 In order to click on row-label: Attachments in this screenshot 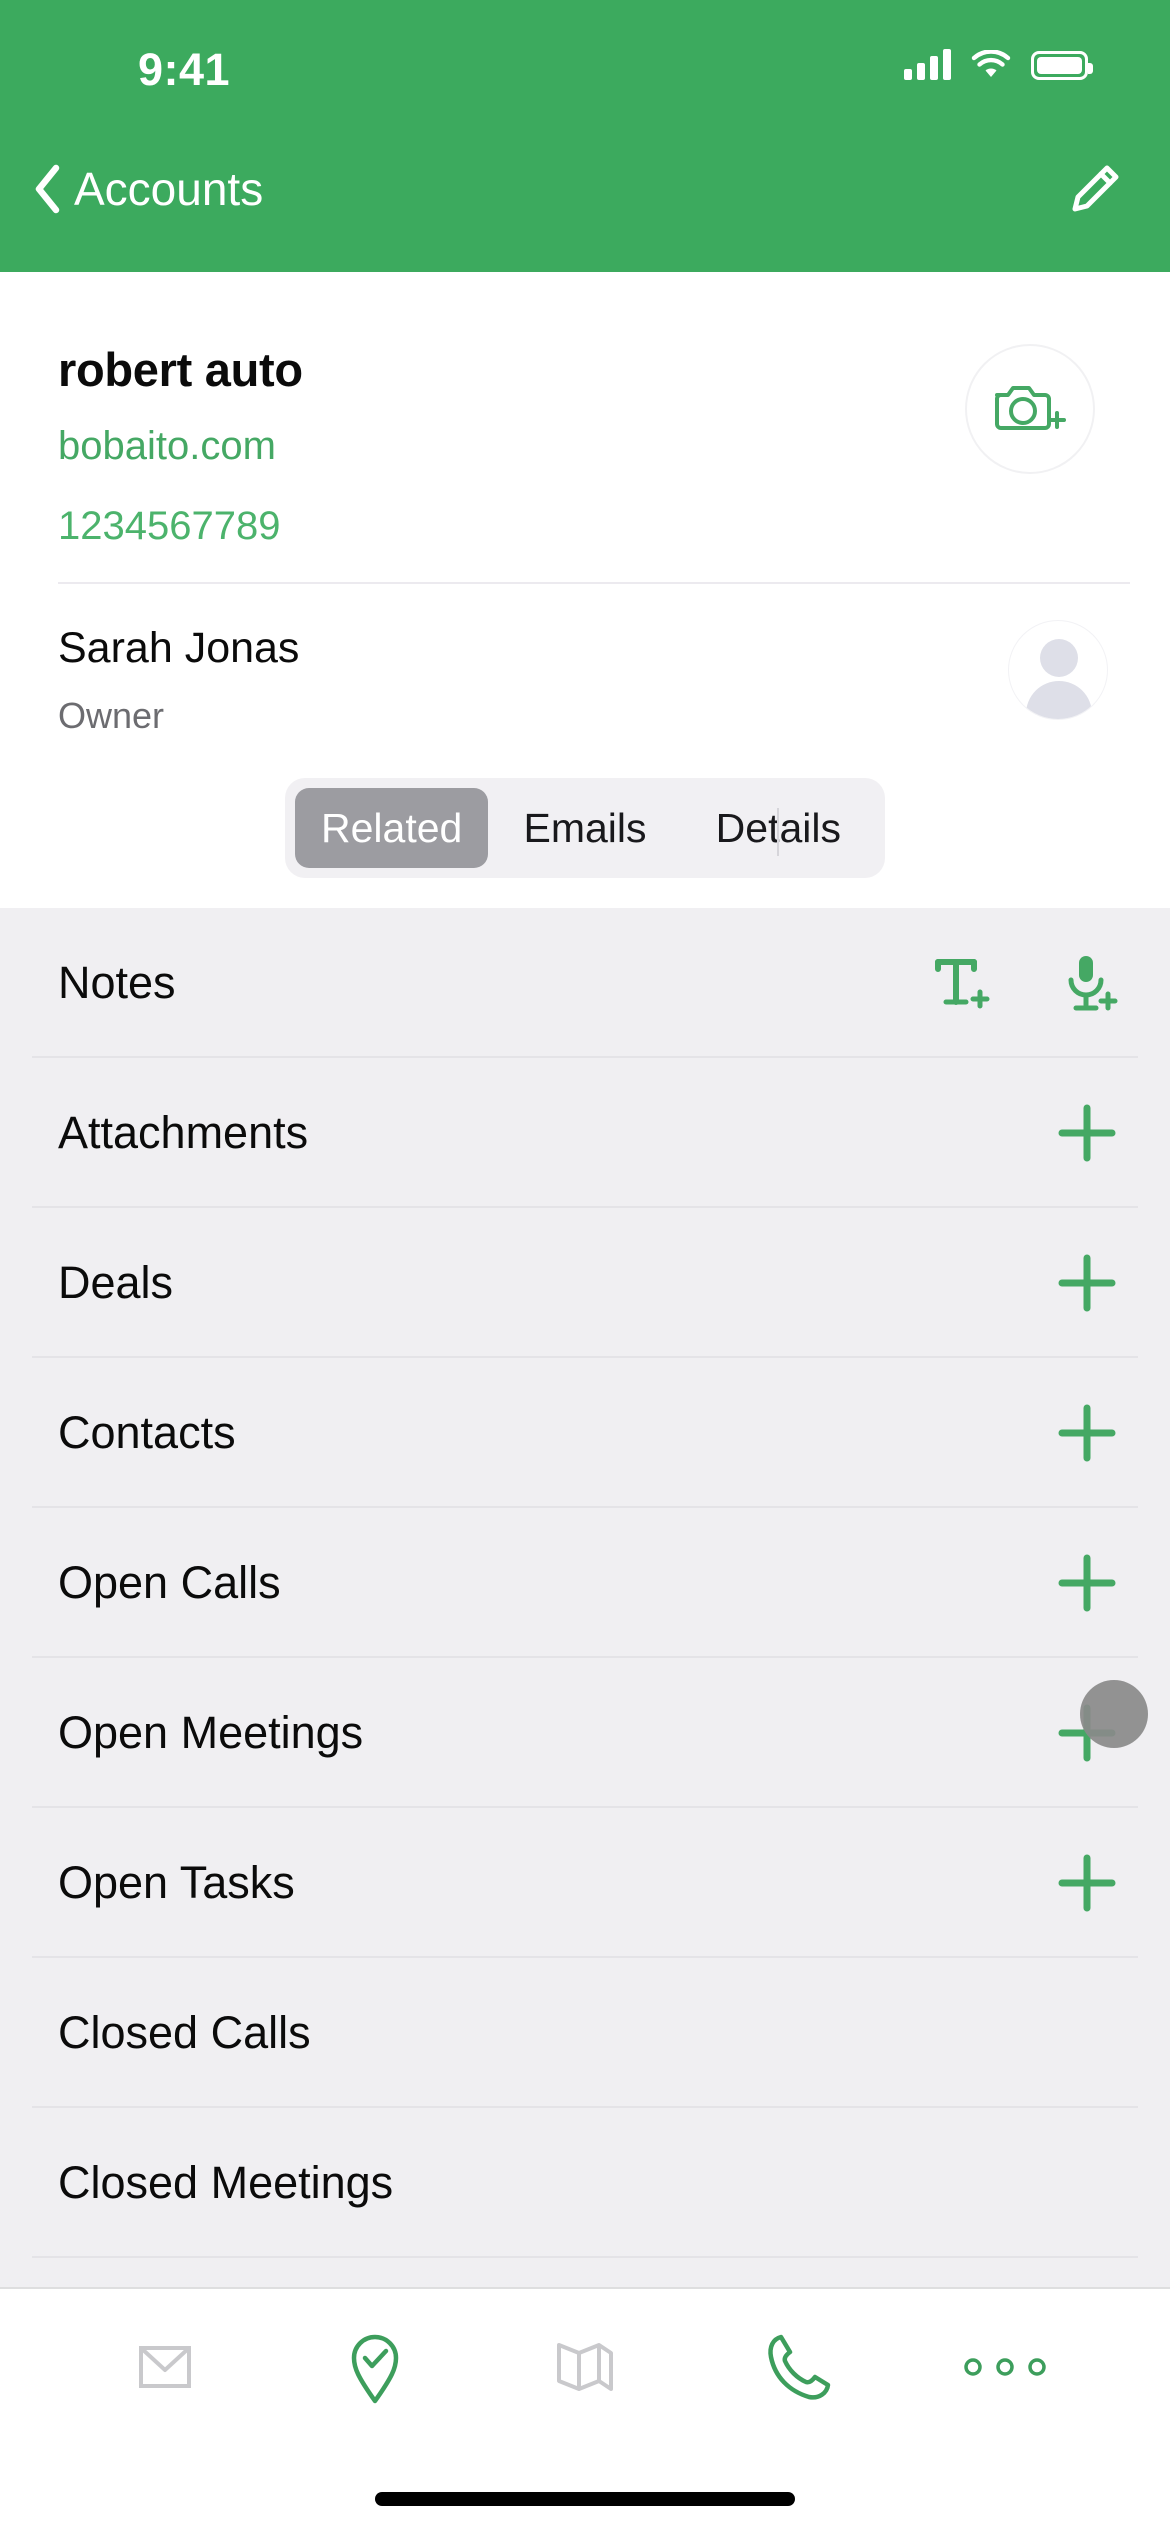, I will do `click(183, 1132)`.